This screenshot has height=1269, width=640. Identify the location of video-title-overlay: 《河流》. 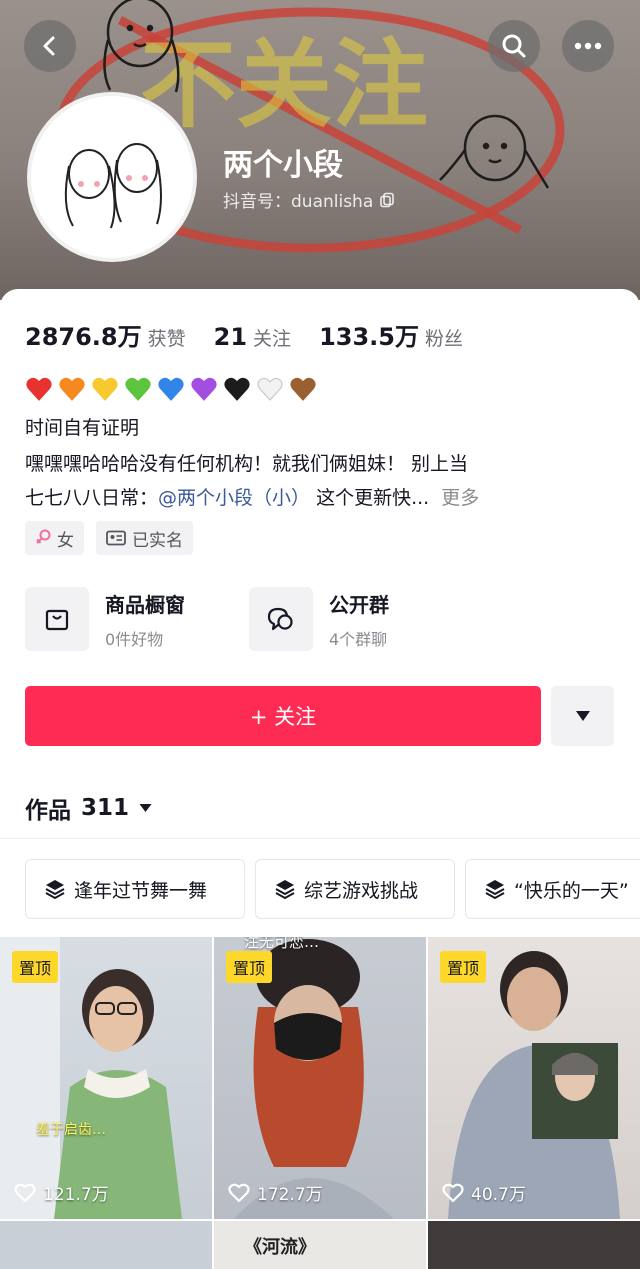
(280, 1247).